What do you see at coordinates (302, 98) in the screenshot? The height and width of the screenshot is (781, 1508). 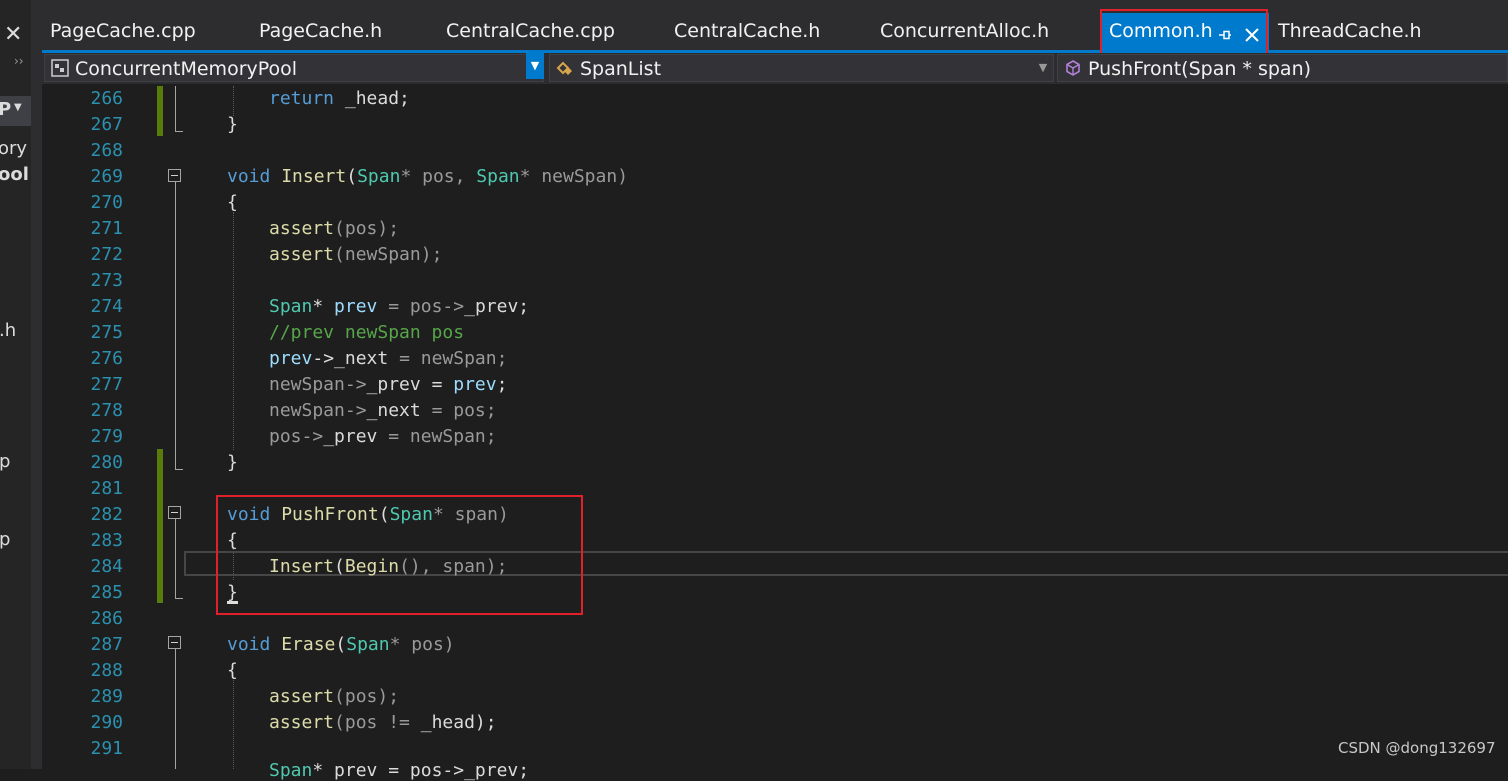 I see `keyword: return` at bounding box center [302, 98].